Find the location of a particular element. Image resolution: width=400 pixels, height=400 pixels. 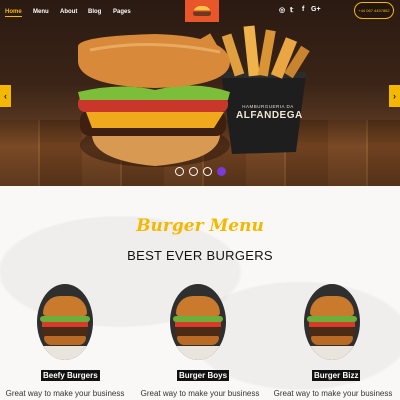

twitter-icon: 𝕥 is located at coordinates (291, 10).